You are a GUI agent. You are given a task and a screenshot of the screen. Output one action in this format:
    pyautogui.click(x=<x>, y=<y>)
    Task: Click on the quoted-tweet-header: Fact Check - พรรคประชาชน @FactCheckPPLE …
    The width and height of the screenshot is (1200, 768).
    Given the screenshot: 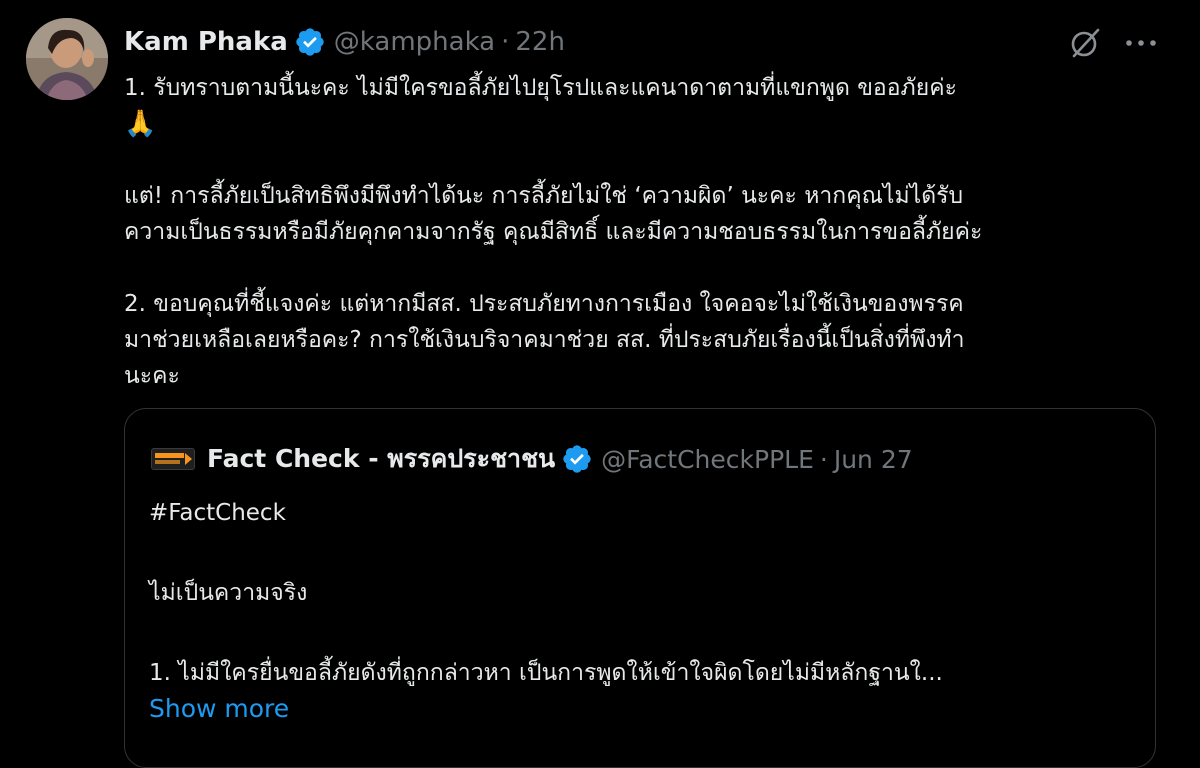 What is the action you would take?
    pyautogui.click(x=532, y=459)
    